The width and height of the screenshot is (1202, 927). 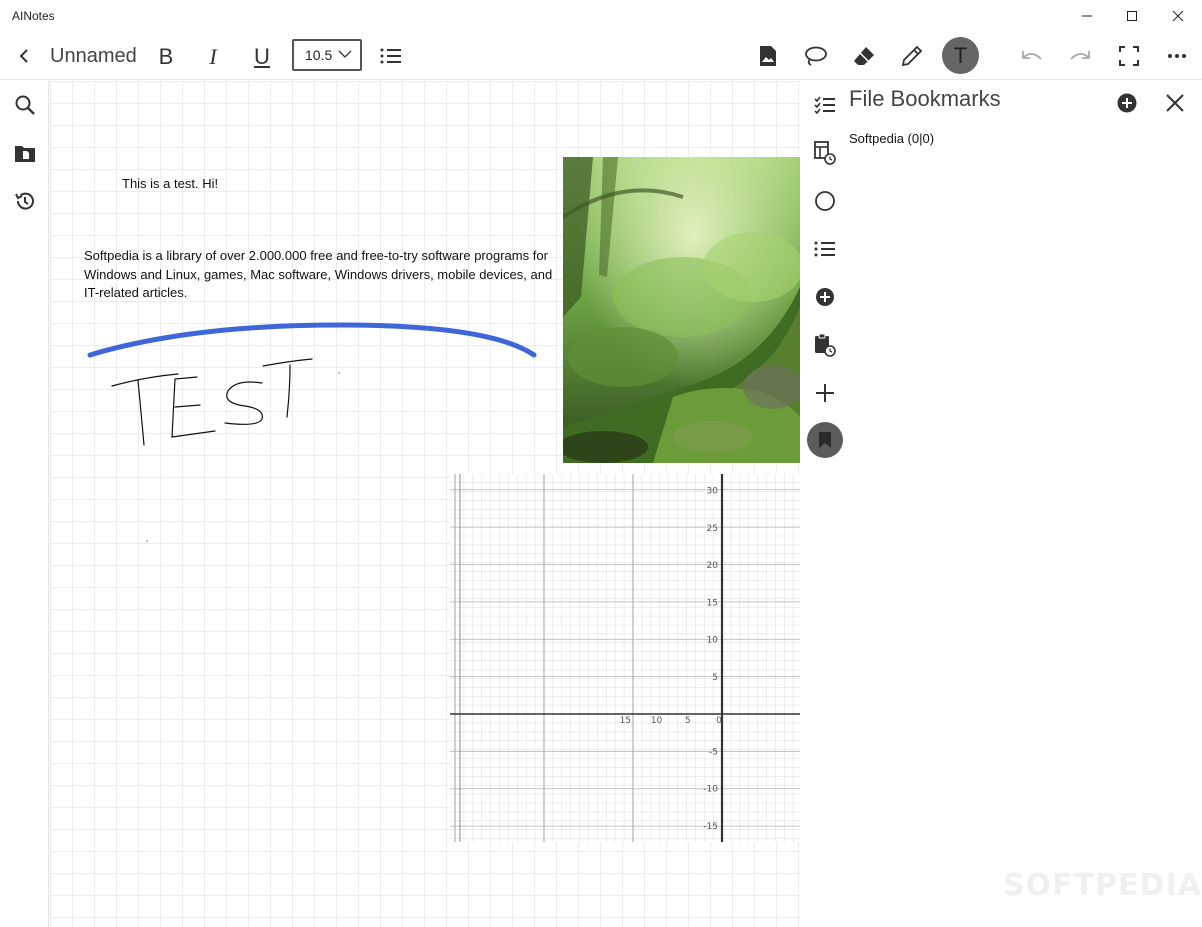 I want to click on plus-icon, so click(x=825, y=393).